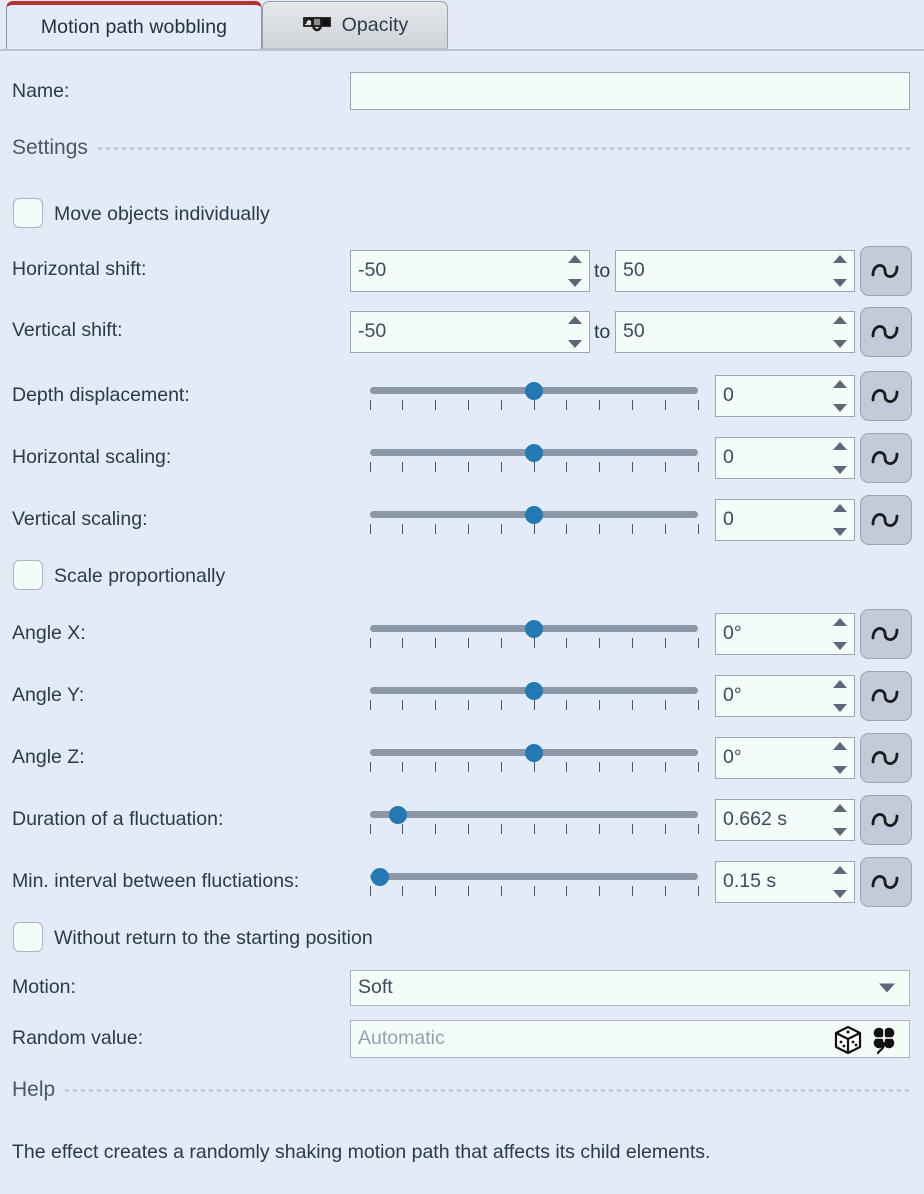 This screenshot has height=1194, width=924. I want to click on depth-displacement-value: 0, so click(728, 395).